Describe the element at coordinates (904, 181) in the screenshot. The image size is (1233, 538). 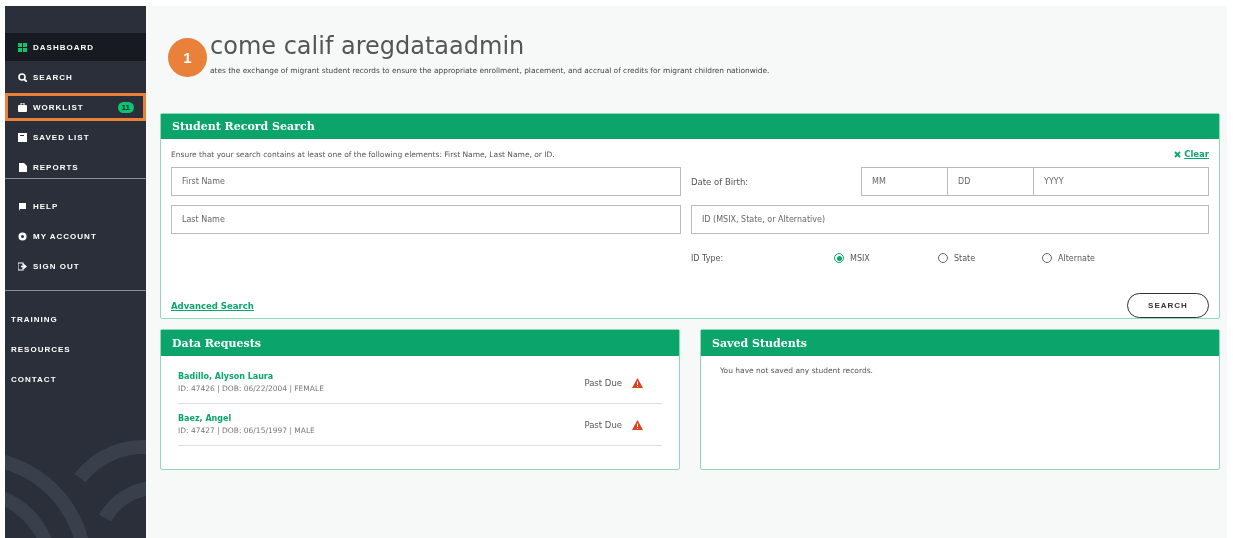
I see `date-part-field: MM` at that location.